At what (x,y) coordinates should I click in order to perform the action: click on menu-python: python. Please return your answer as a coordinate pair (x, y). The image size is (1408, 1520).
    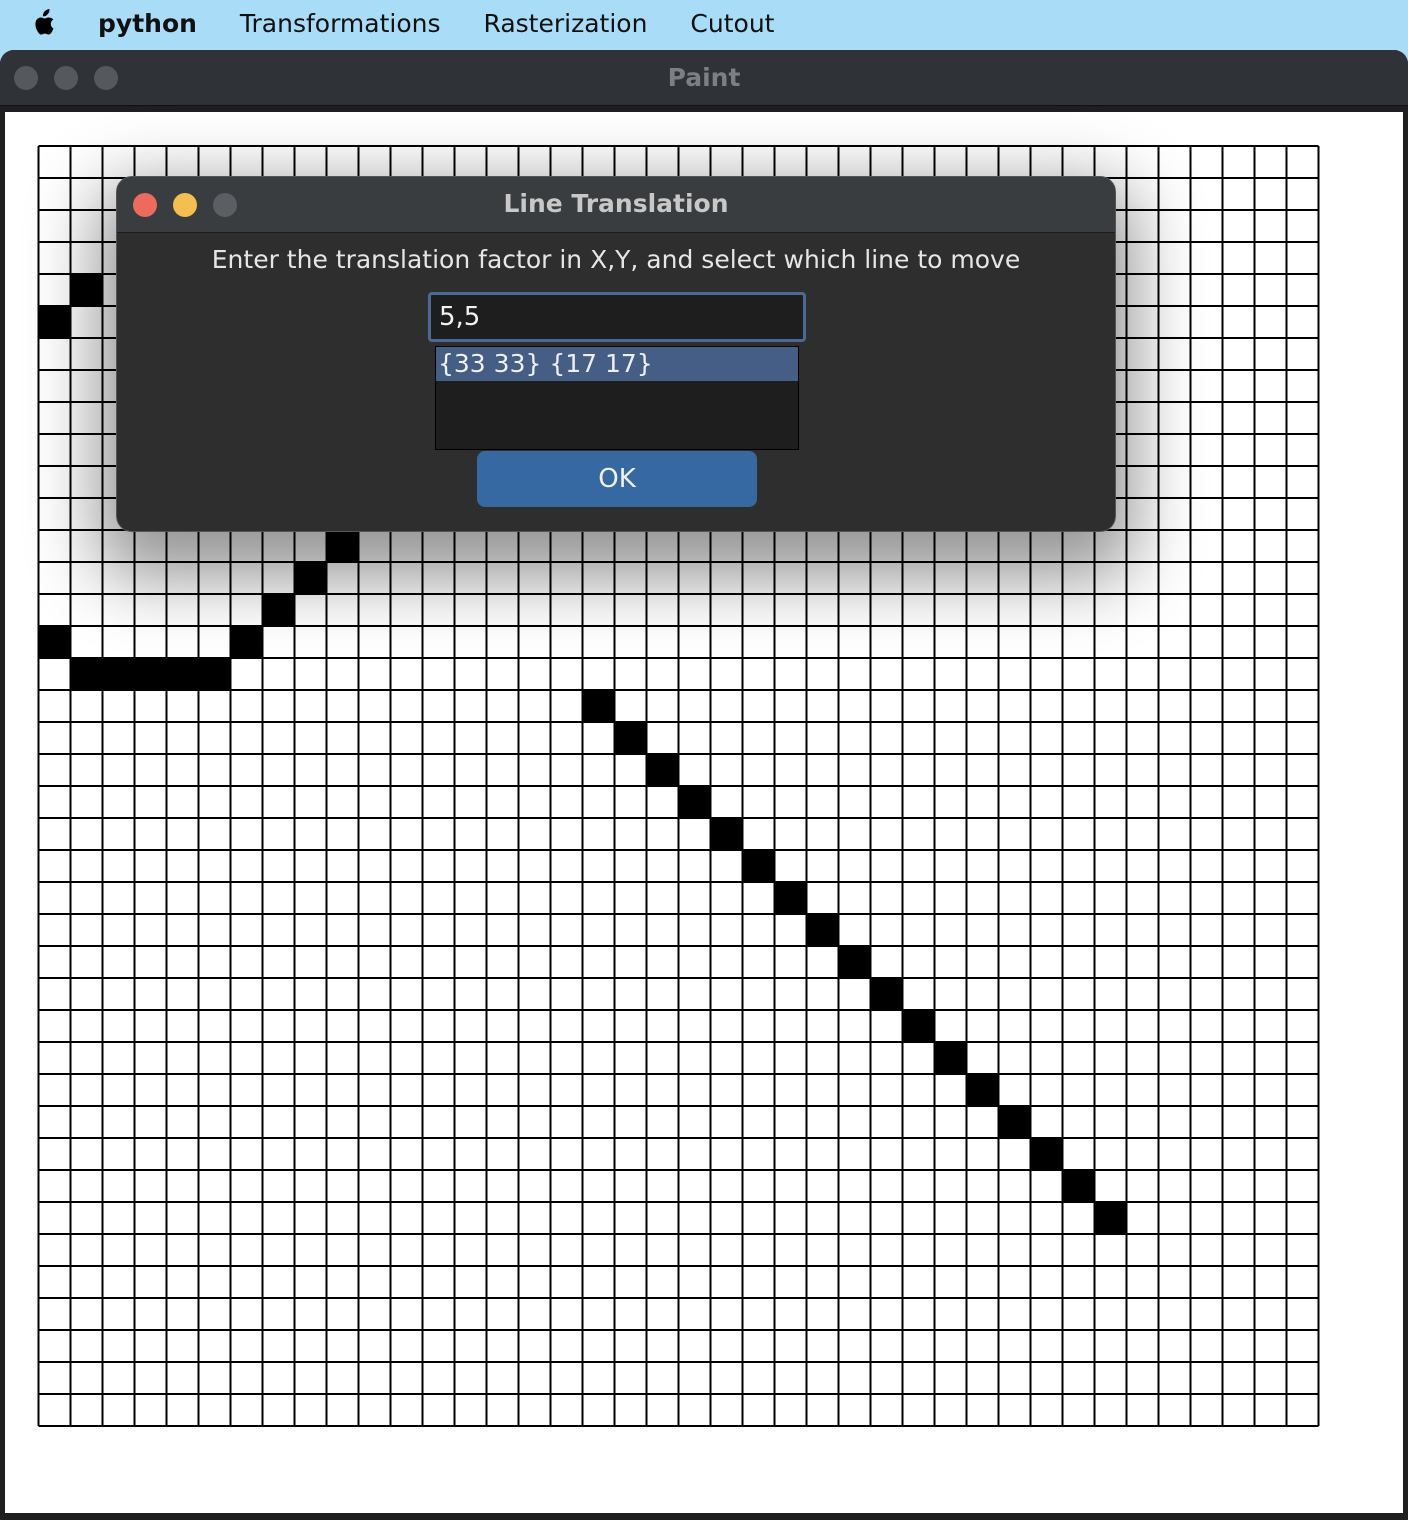
    Looking at the image, I should click on (147, 24).